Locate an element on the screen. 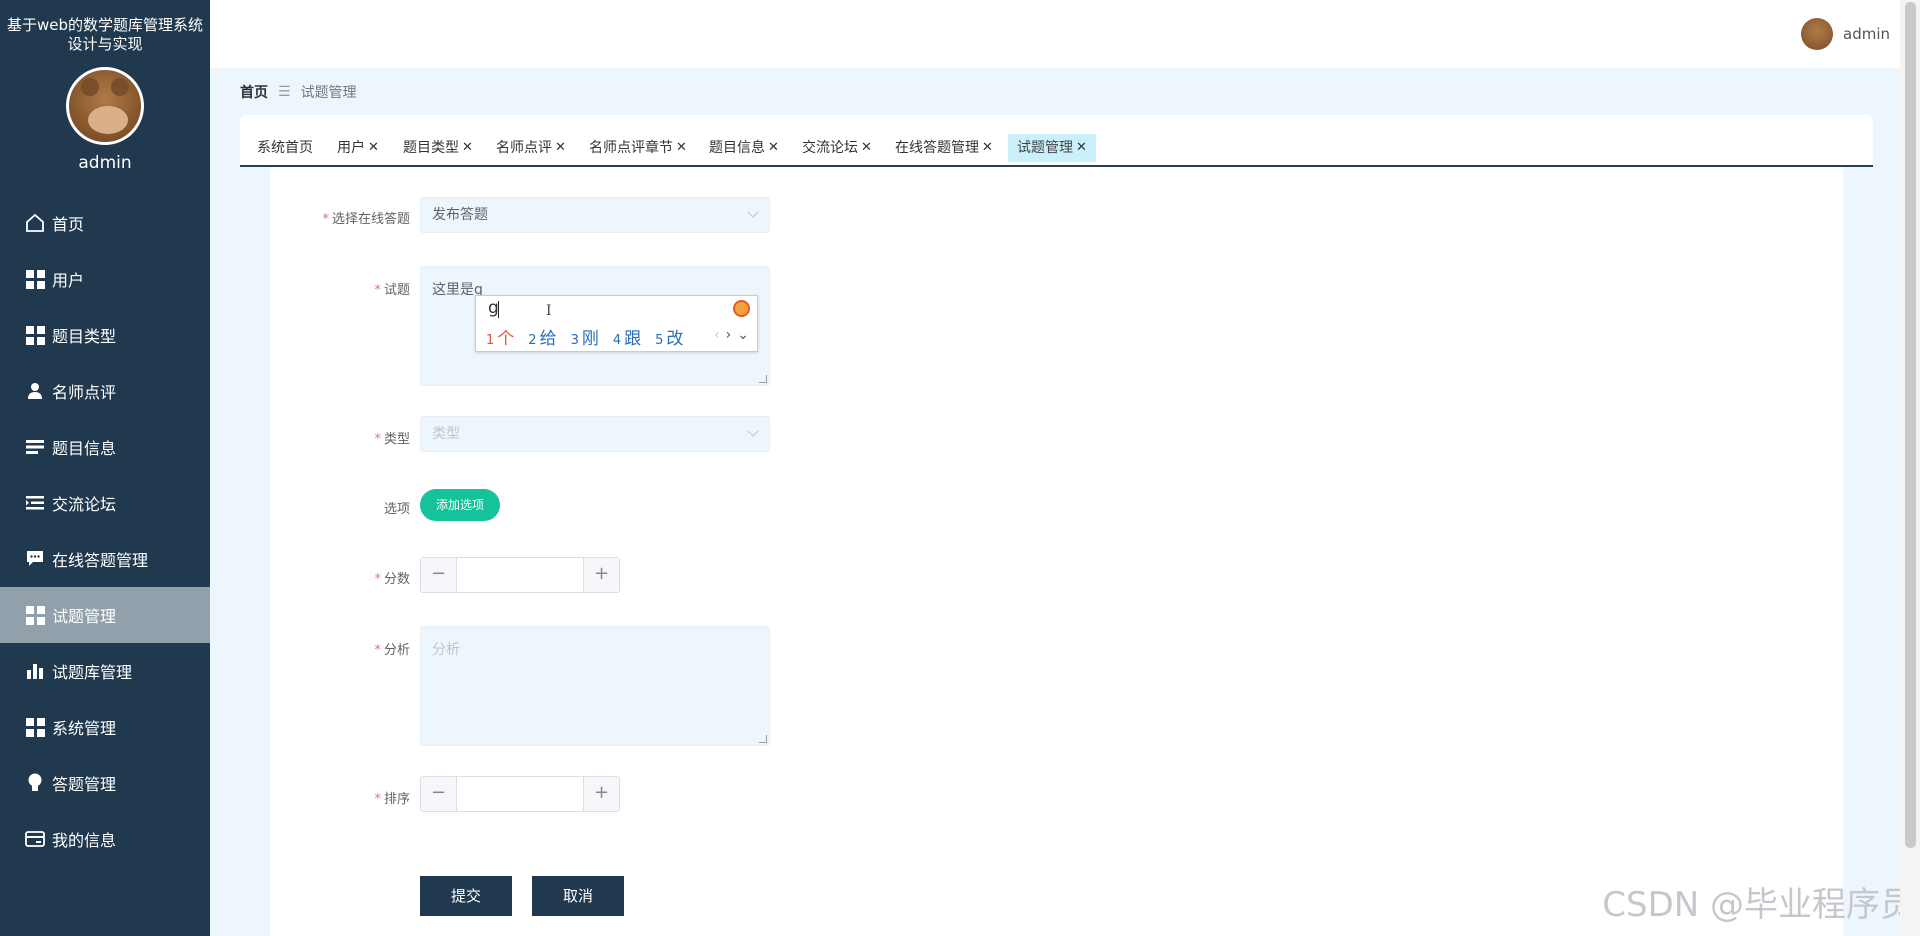 This screenshot has width=1920, height=936. sidebar-item-question-types: 题目类型 is located at coordinates (105, 335).